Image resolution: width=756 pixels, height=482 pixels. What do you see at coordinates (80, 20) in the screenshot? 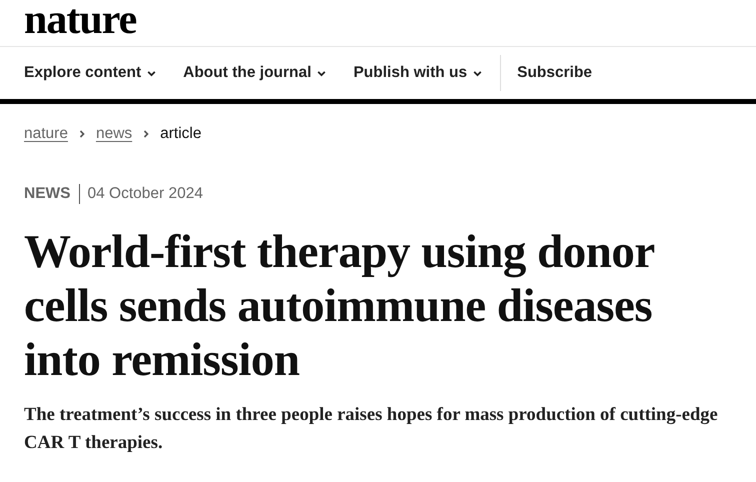
I see `nature-logo: nature` at bounding box center [80, 20].